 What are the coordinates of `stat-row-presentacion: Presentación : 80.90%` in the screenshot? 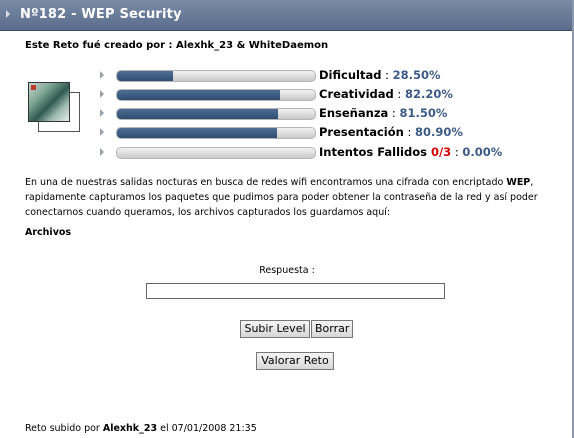 It's located at (320, 132).